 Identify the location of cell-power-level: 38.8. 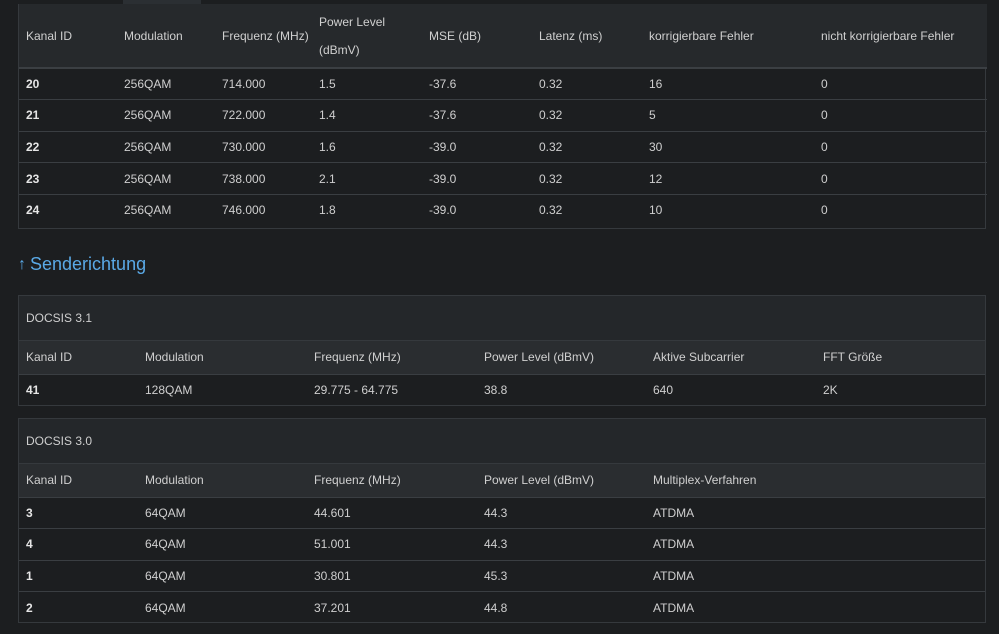
(496, 390).